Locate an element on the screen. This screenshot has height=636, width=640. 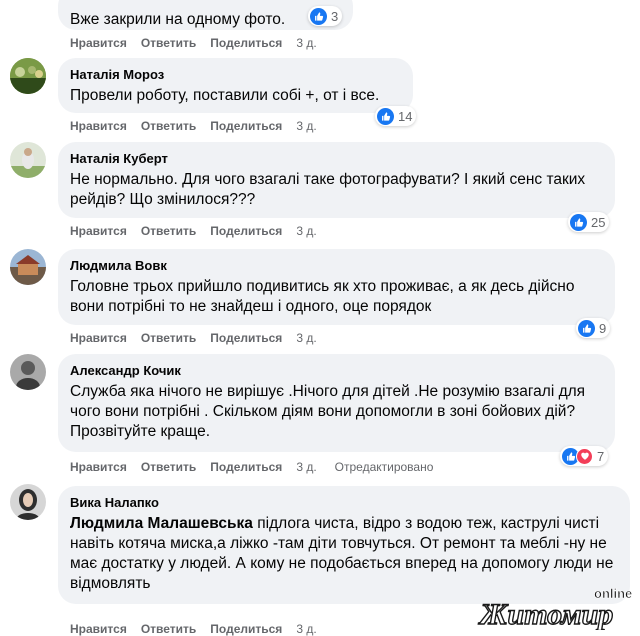
zhytomyr-online-logo: online Житомир is located at coordinates (556, 607).